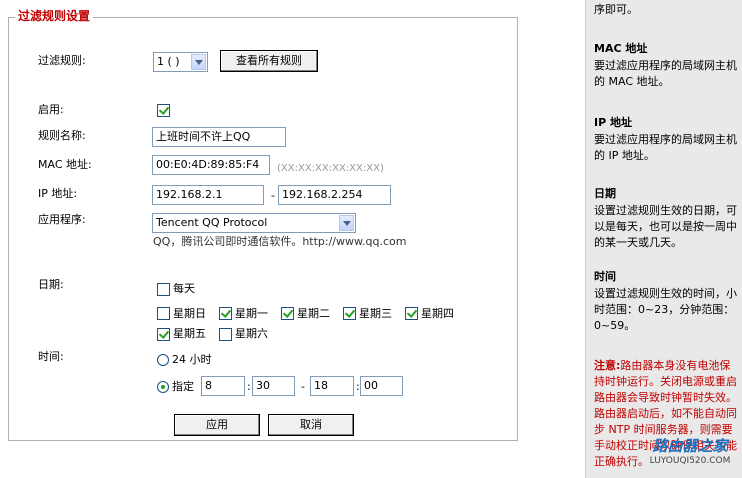 This screenshot has height=478, width=742. I want to click on day-label-sun: 星期日, so click(189, 313).